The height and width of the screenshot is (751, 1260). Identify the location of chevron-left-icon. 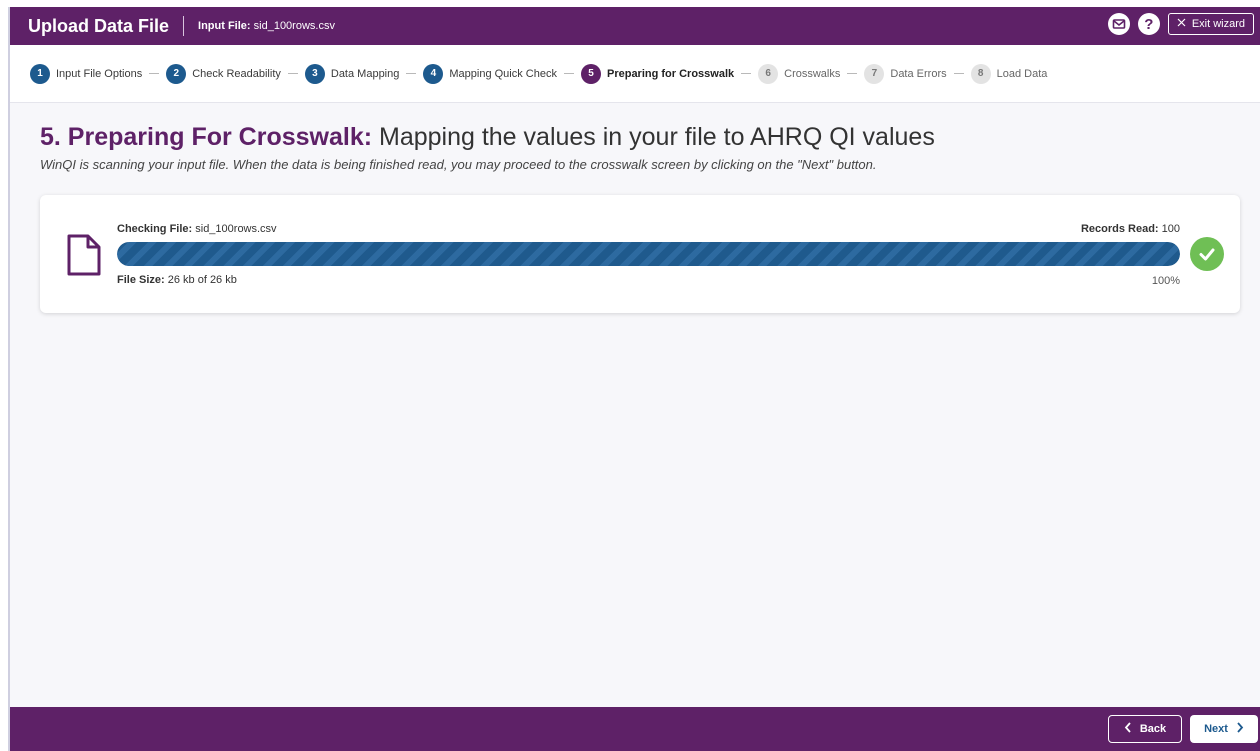
(1128, 729).